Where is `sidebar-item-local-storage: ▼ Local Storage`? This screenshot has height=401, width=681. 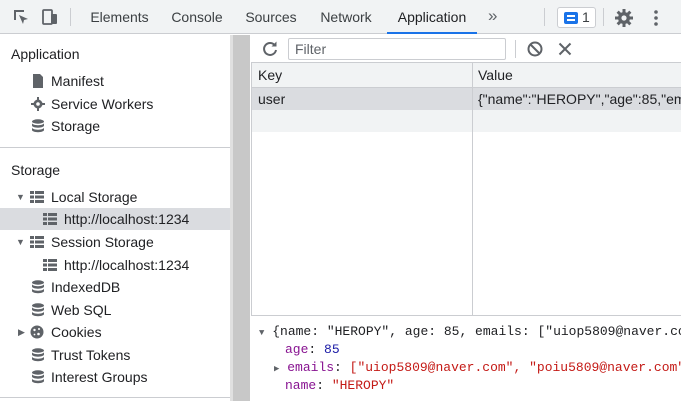
sidebar-item-local-storage: ▼ Local Storage is located at coordinates (115, 197).